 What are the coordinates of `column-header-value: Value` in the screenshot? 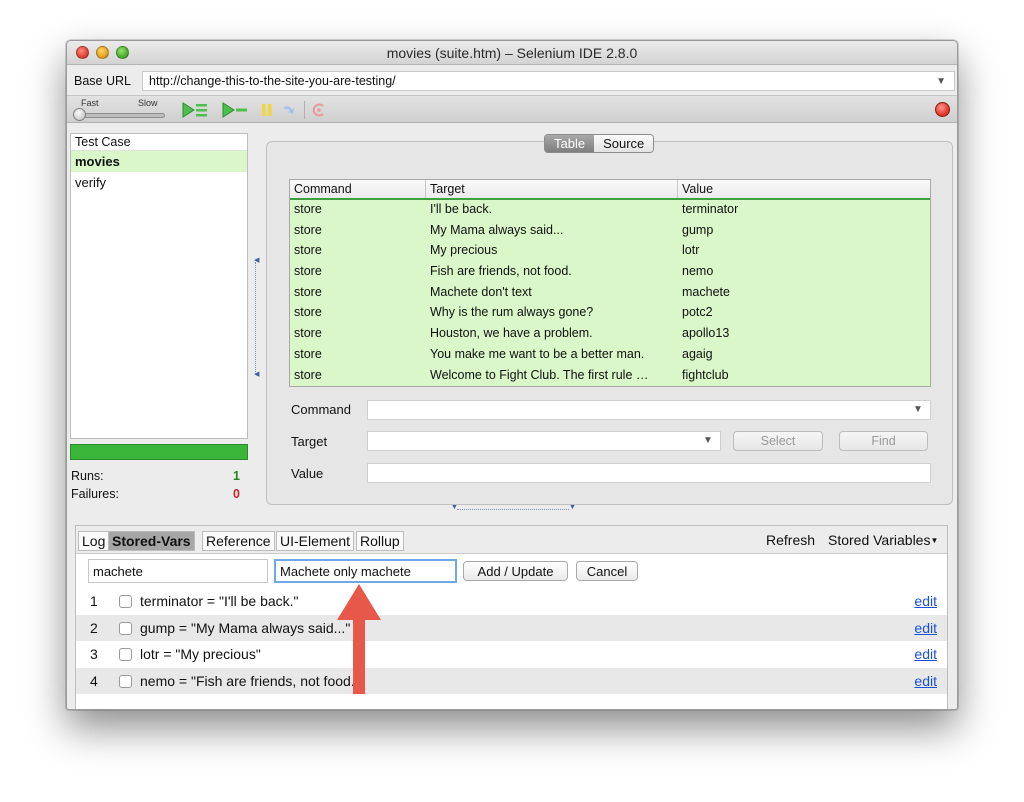 It's located at (804, 189).